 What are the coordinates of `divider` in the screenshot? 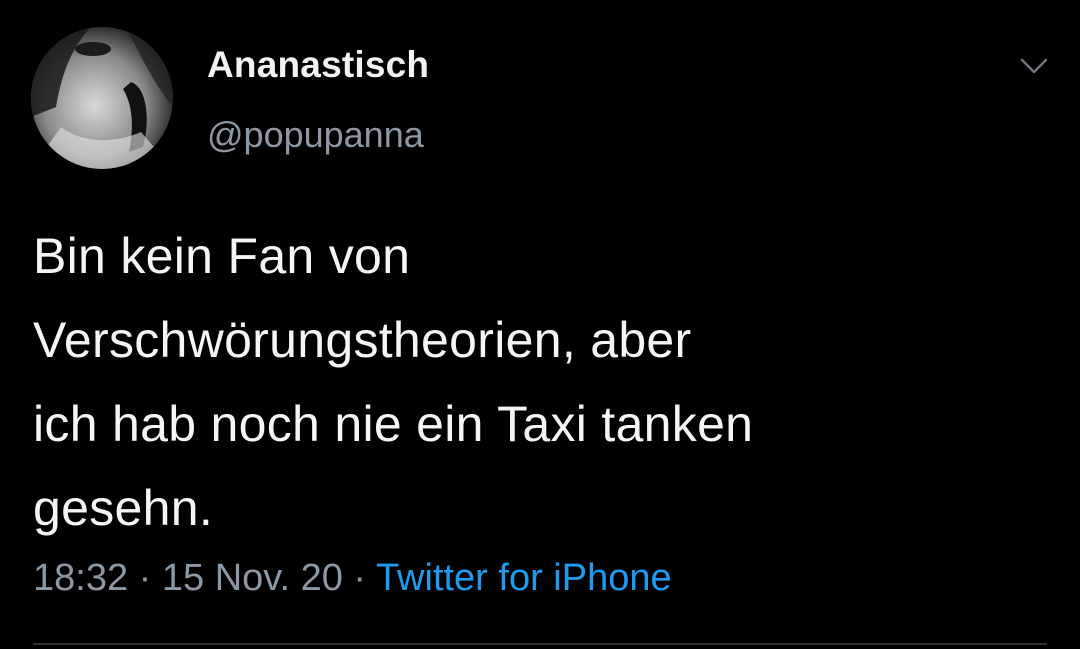 It's located at (540, 644).